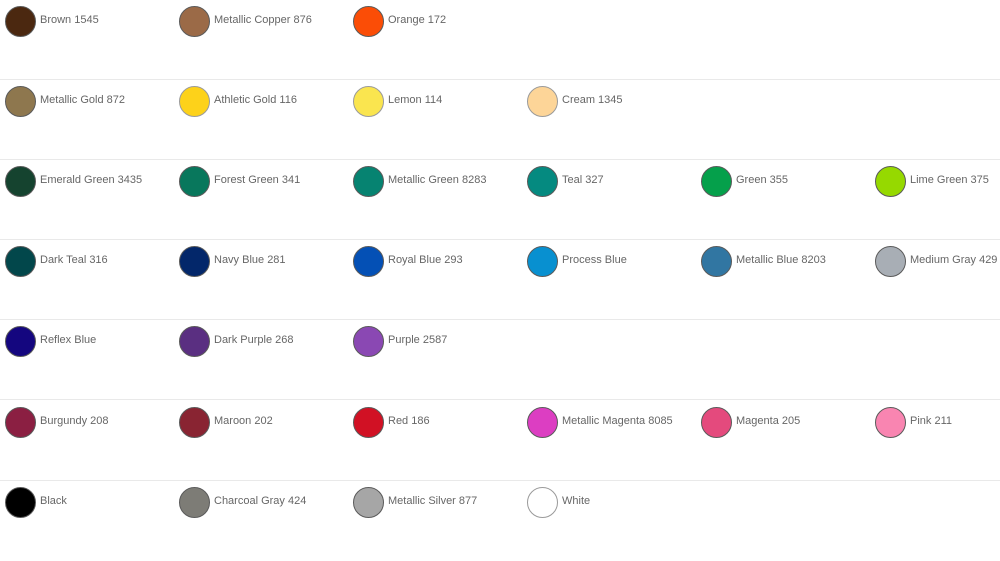 The image size is (1000, 561). Describe the element at coordinates (91, 180) in the screenshot. I see `color-label: Emerald Green 3435` at that location.